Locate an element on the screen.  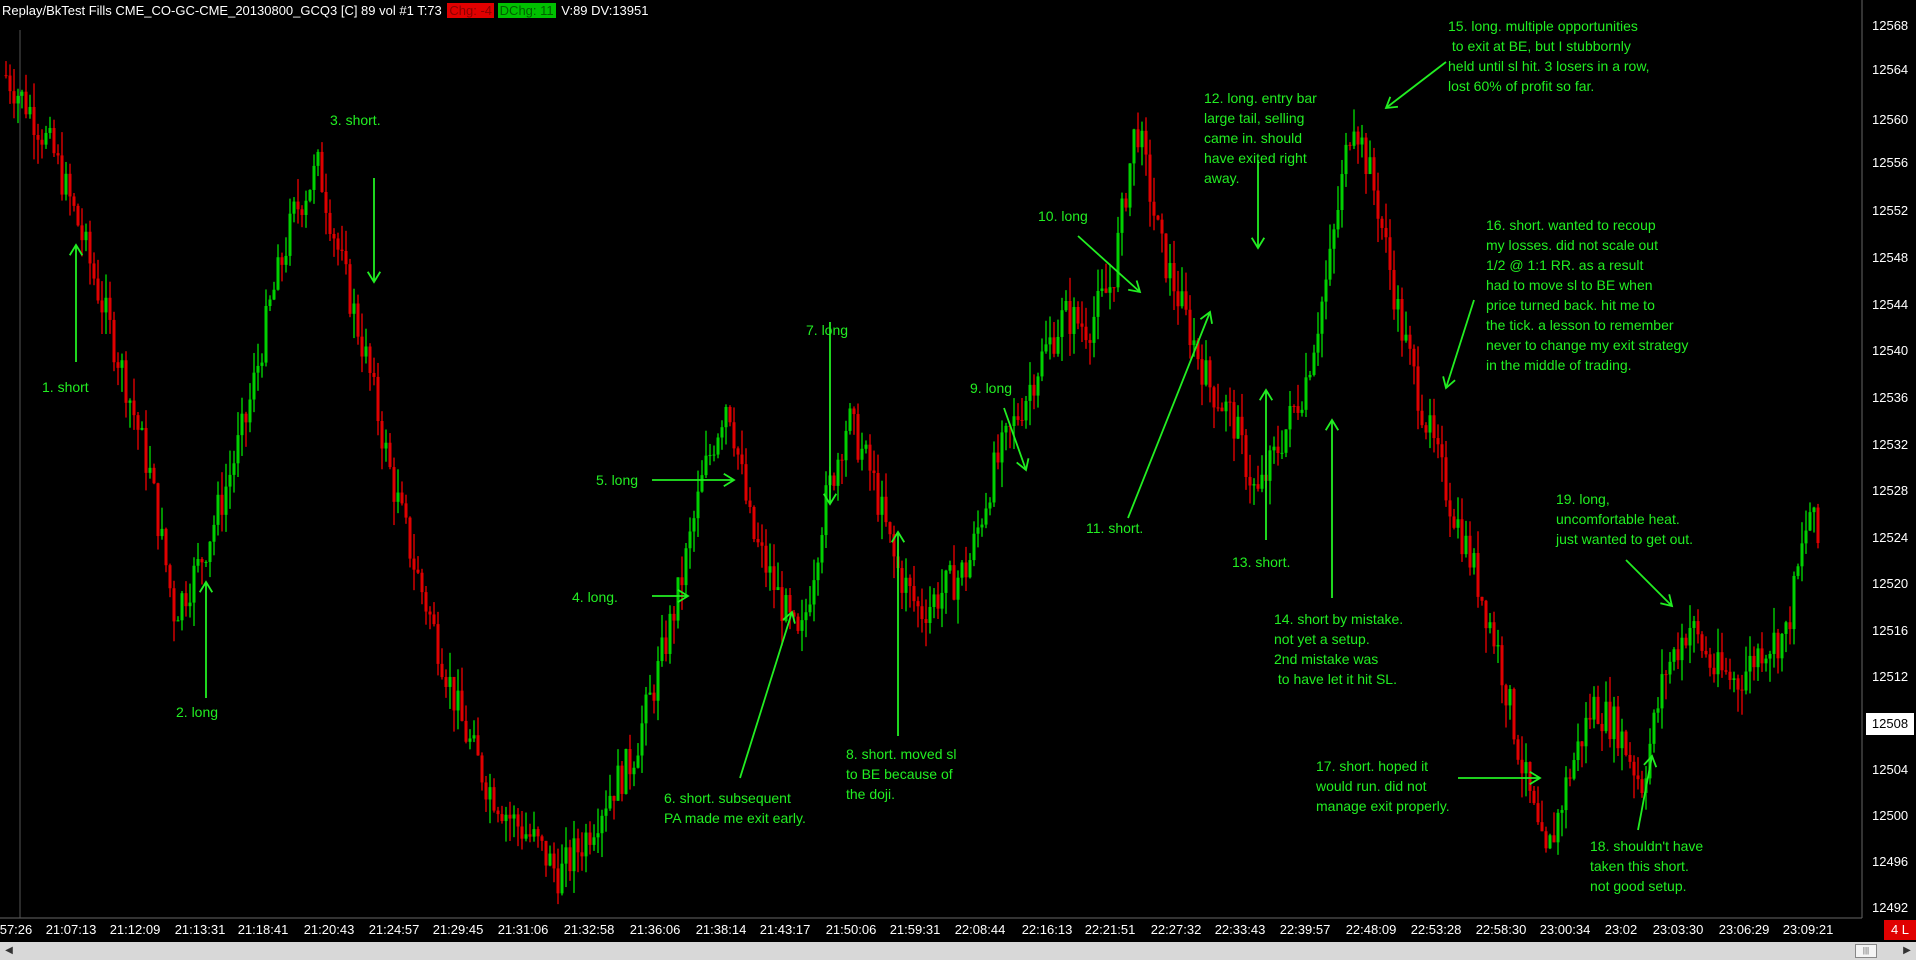
time-label: 21:36:06 is located at coordinates (655, 929).